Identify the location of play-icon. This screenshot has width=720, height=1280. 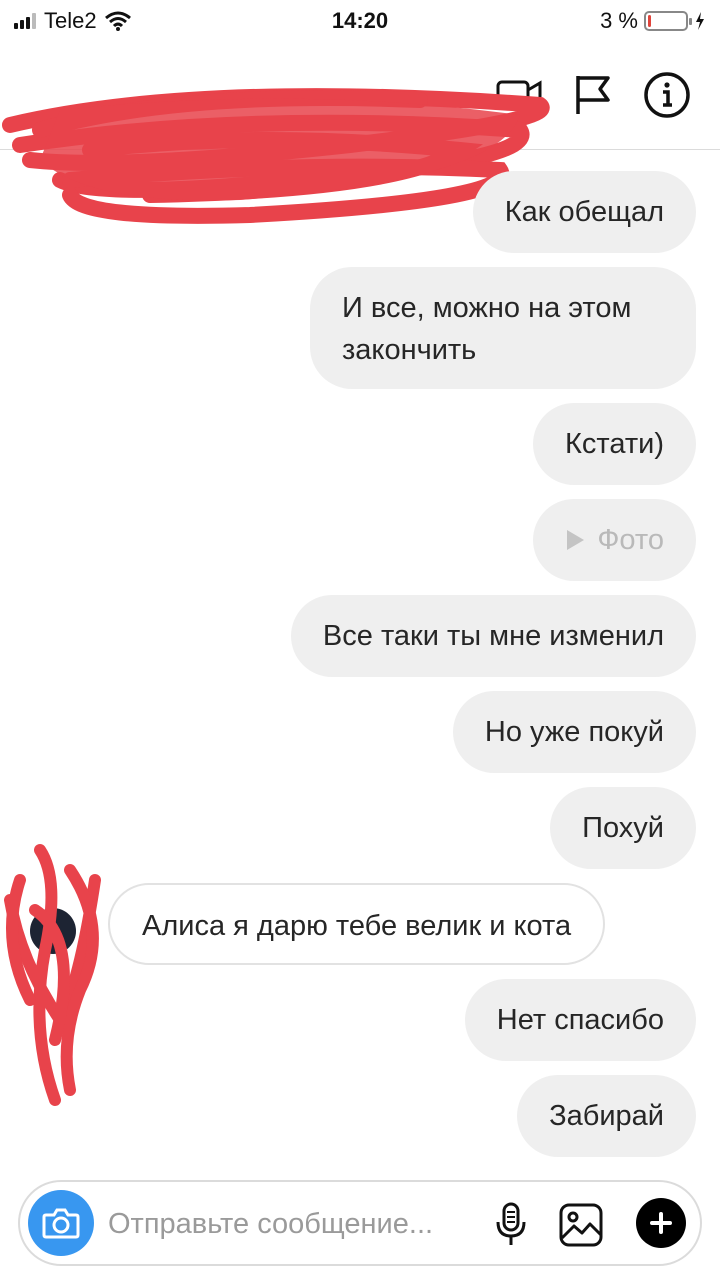
(576, 540).